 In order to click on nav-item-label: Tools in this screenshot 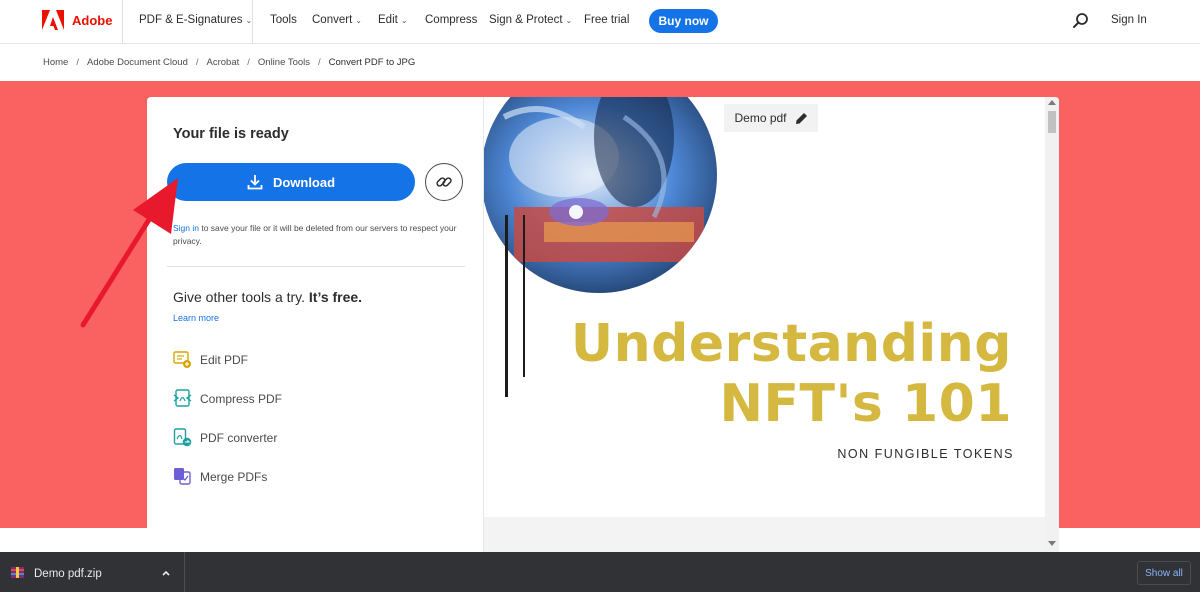, I will do `click(283, 20)`.